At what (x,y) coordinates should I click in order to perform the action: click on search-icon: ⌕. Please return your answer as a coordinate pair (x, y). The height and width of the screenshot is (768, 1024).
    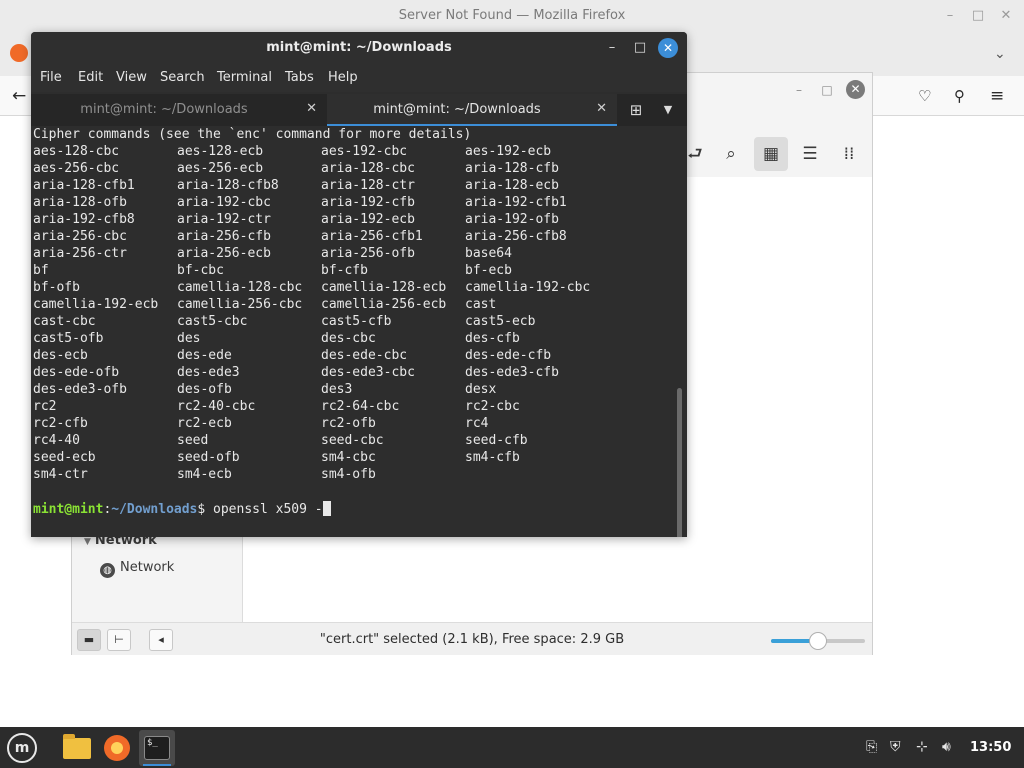
    Looking at the image, I should click on (731, 154).